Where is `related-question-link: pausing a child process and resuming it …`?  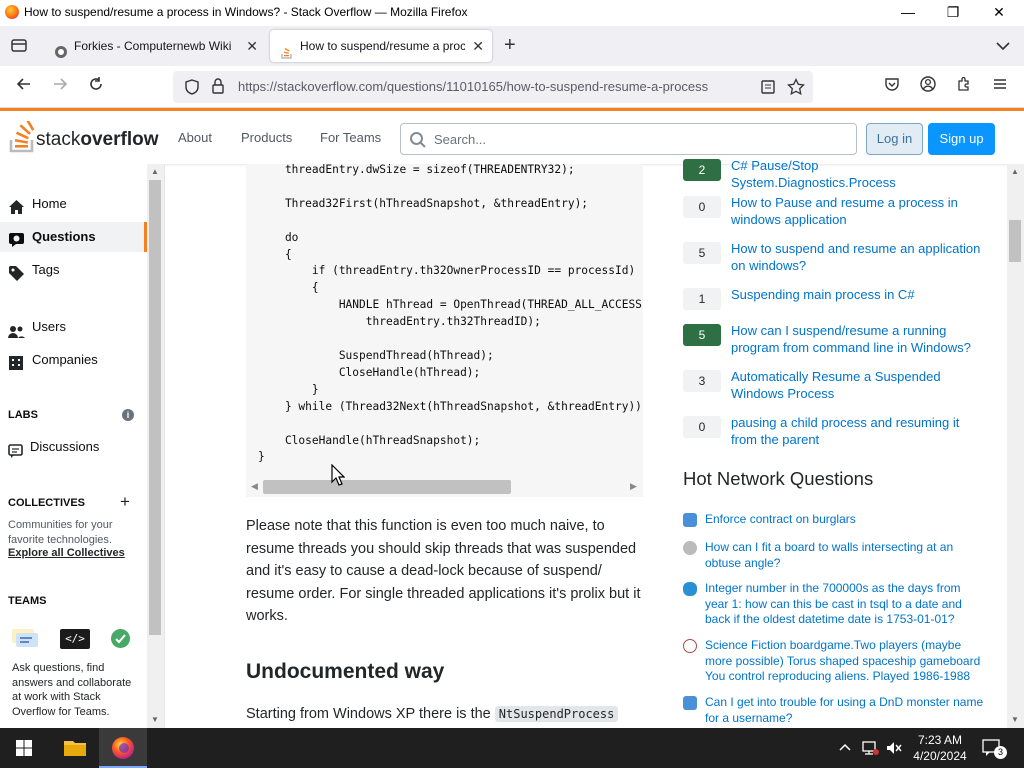 related-question-link: pausing a child process and resuming it … is located at coordinates (858, 431).